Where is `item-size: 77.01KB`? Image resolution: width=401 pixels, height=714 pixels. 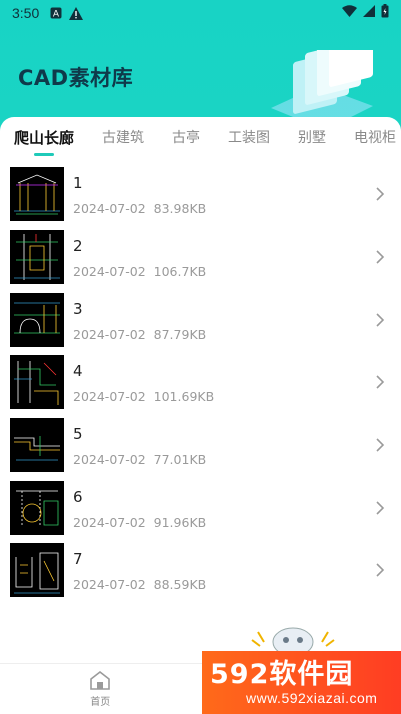
item-size: 77.01KB is located at coordinates (180, 460).